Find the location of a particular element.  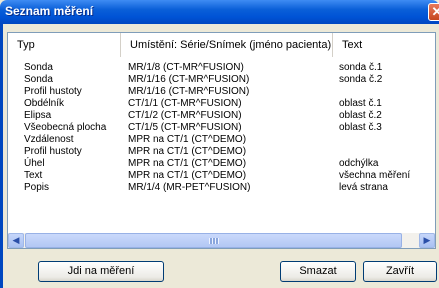

cell-text: oblast č.3 is located at coordinates (360, 127).